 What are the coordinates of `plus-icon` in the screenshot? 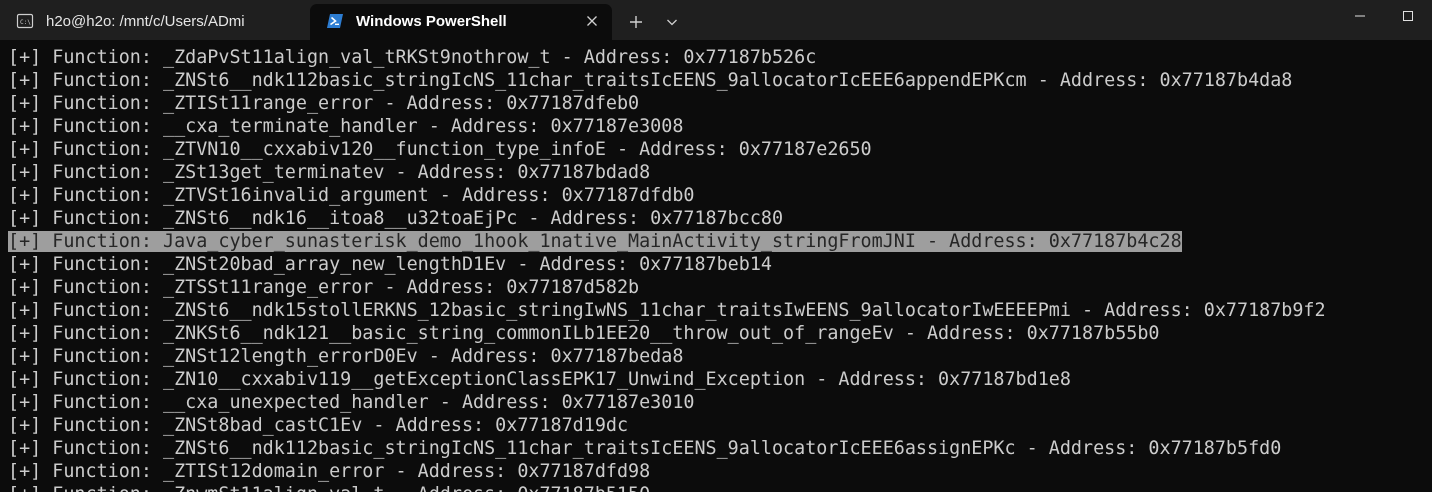 It's located at (636, 22).